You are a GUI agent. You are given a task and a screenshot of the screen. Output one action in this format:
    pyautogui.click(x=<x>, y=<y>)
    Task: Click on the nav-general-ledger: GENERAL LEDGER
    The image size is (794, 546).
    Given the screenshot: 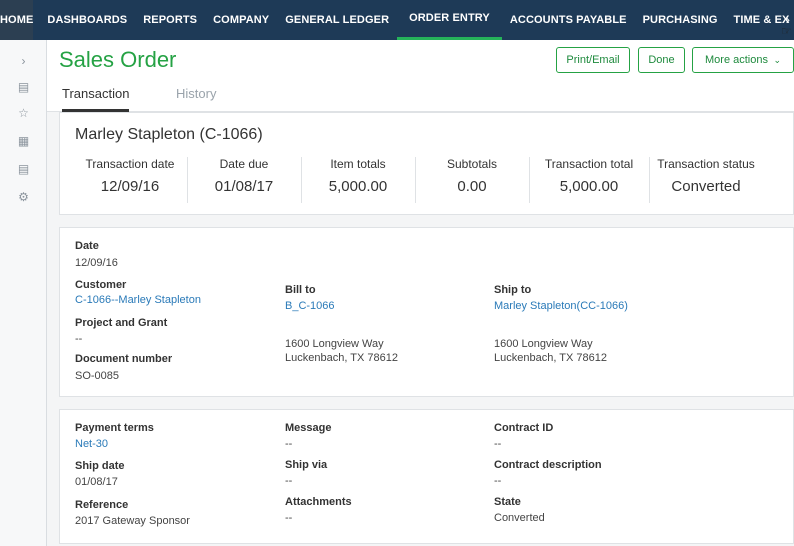 What is the action you would take?
    pyautogui.click(x=337, y=20)
    